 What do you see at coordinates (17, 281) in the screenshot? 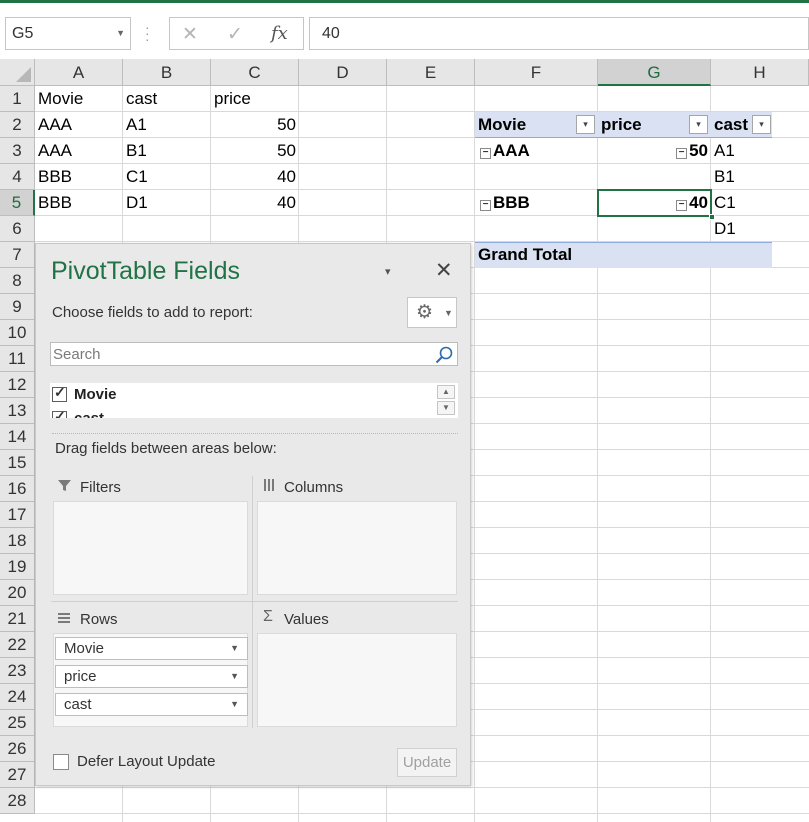
I see `row-header-8: 8` at bounding box center [17, 281].